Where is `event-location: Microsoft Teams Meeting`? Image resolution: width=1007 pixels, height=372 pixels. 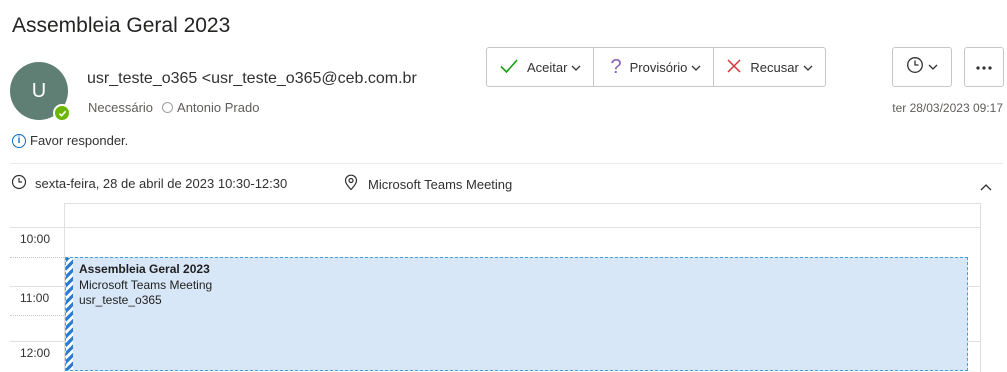
event-location: Microsoft Teams Meeting is located at coordinates (146, 284).